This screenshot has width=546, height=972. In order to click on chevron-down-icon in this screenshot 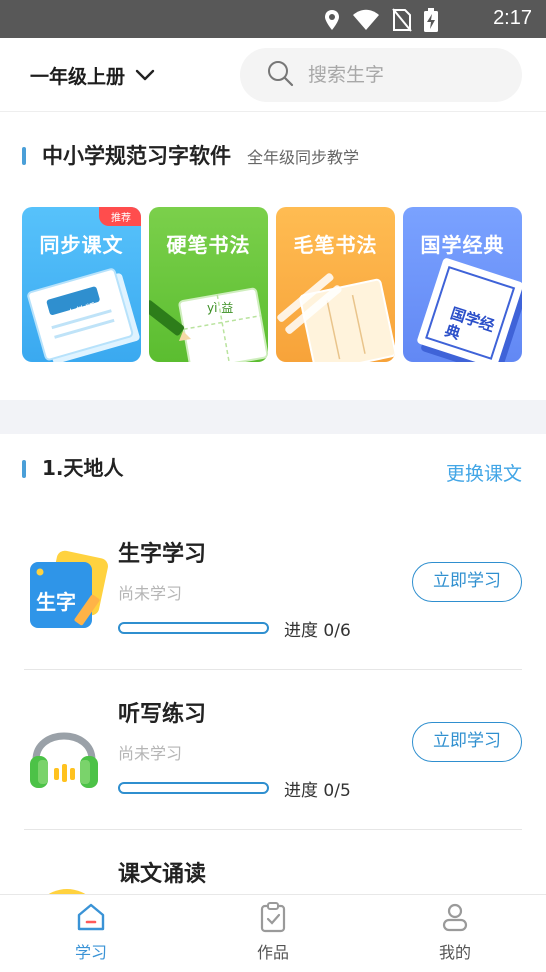, I will do `click(145, 76)`.